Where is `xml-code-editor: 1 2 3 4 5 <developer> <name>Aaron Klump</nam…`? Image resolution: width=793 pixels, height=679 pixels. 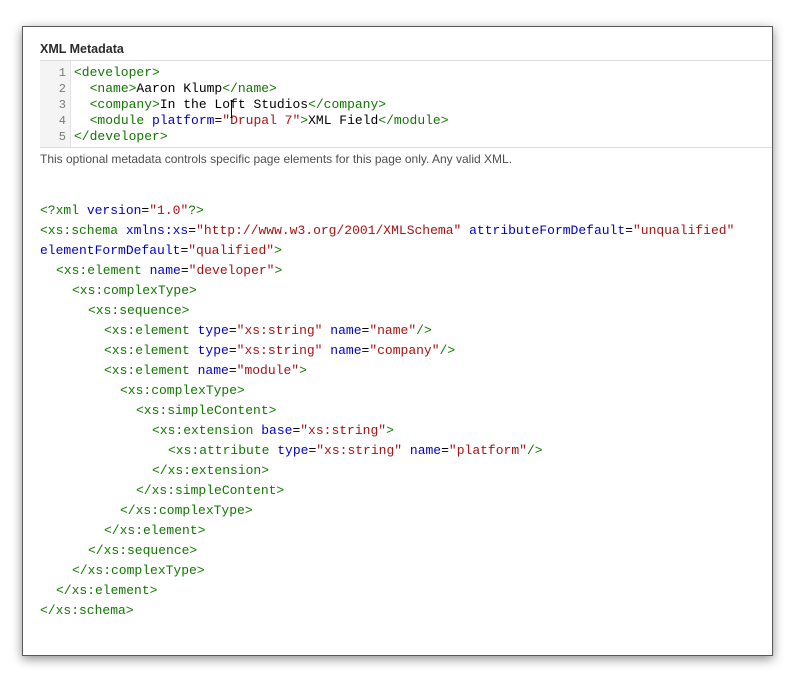
xml-code-editor: 1 2 3 4 5 <developer> <name>Aaron Klump</nam… is located at coordinates (406, 104).